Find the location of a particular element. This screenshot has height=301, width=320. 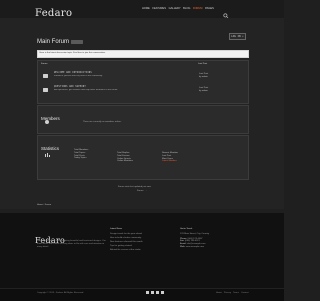

latest-news-item: Tips for getting started is located at coordinates (147, 246).